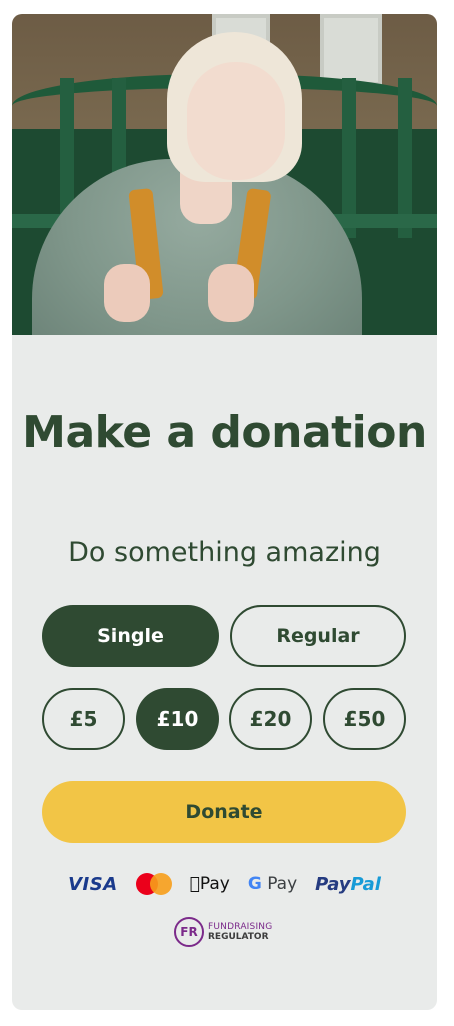  What do you see at coordinates (318, 636) in the screenshot?
I see `regular-frequency-button: Regular` at bounding box center [318, 636].